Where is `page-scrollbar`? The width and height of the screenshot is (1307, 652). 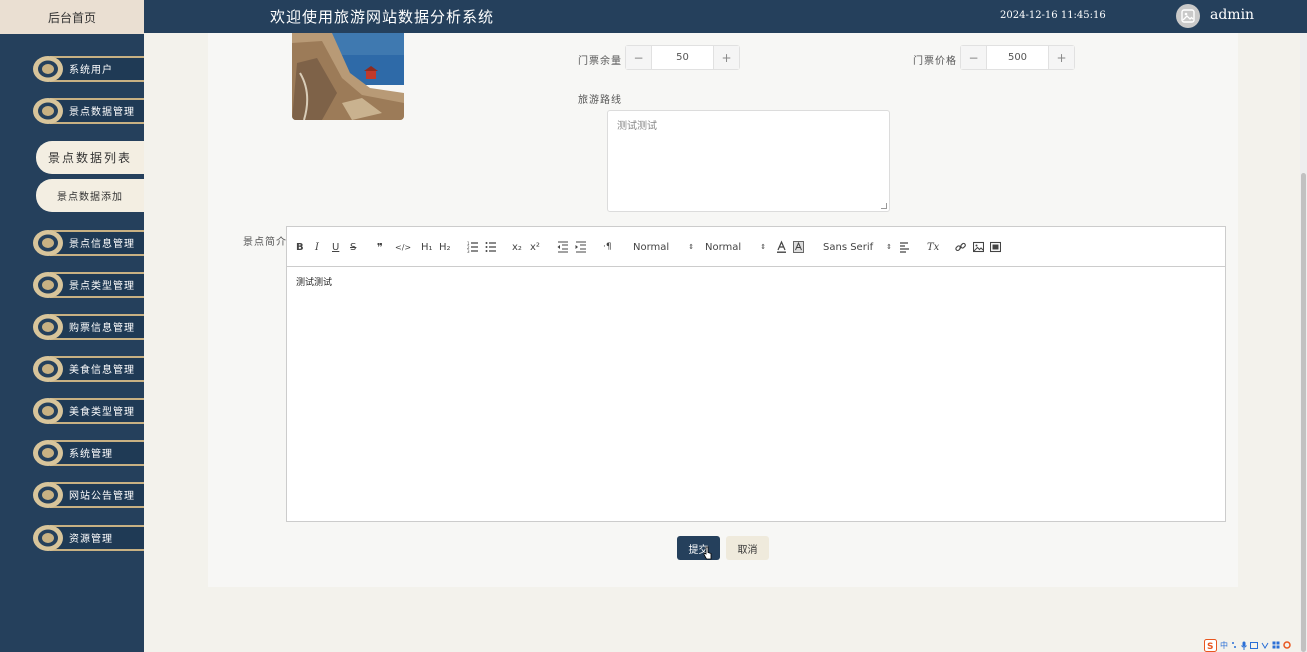 page-scrollbar is located at coordinates (1303, 342).